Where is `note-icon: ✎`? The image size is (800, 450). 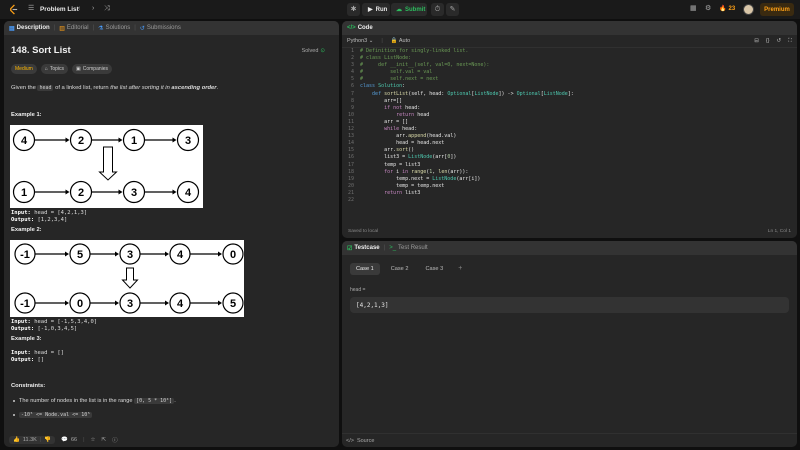 note-icon: ✎ is located at coordinates (452, 9).